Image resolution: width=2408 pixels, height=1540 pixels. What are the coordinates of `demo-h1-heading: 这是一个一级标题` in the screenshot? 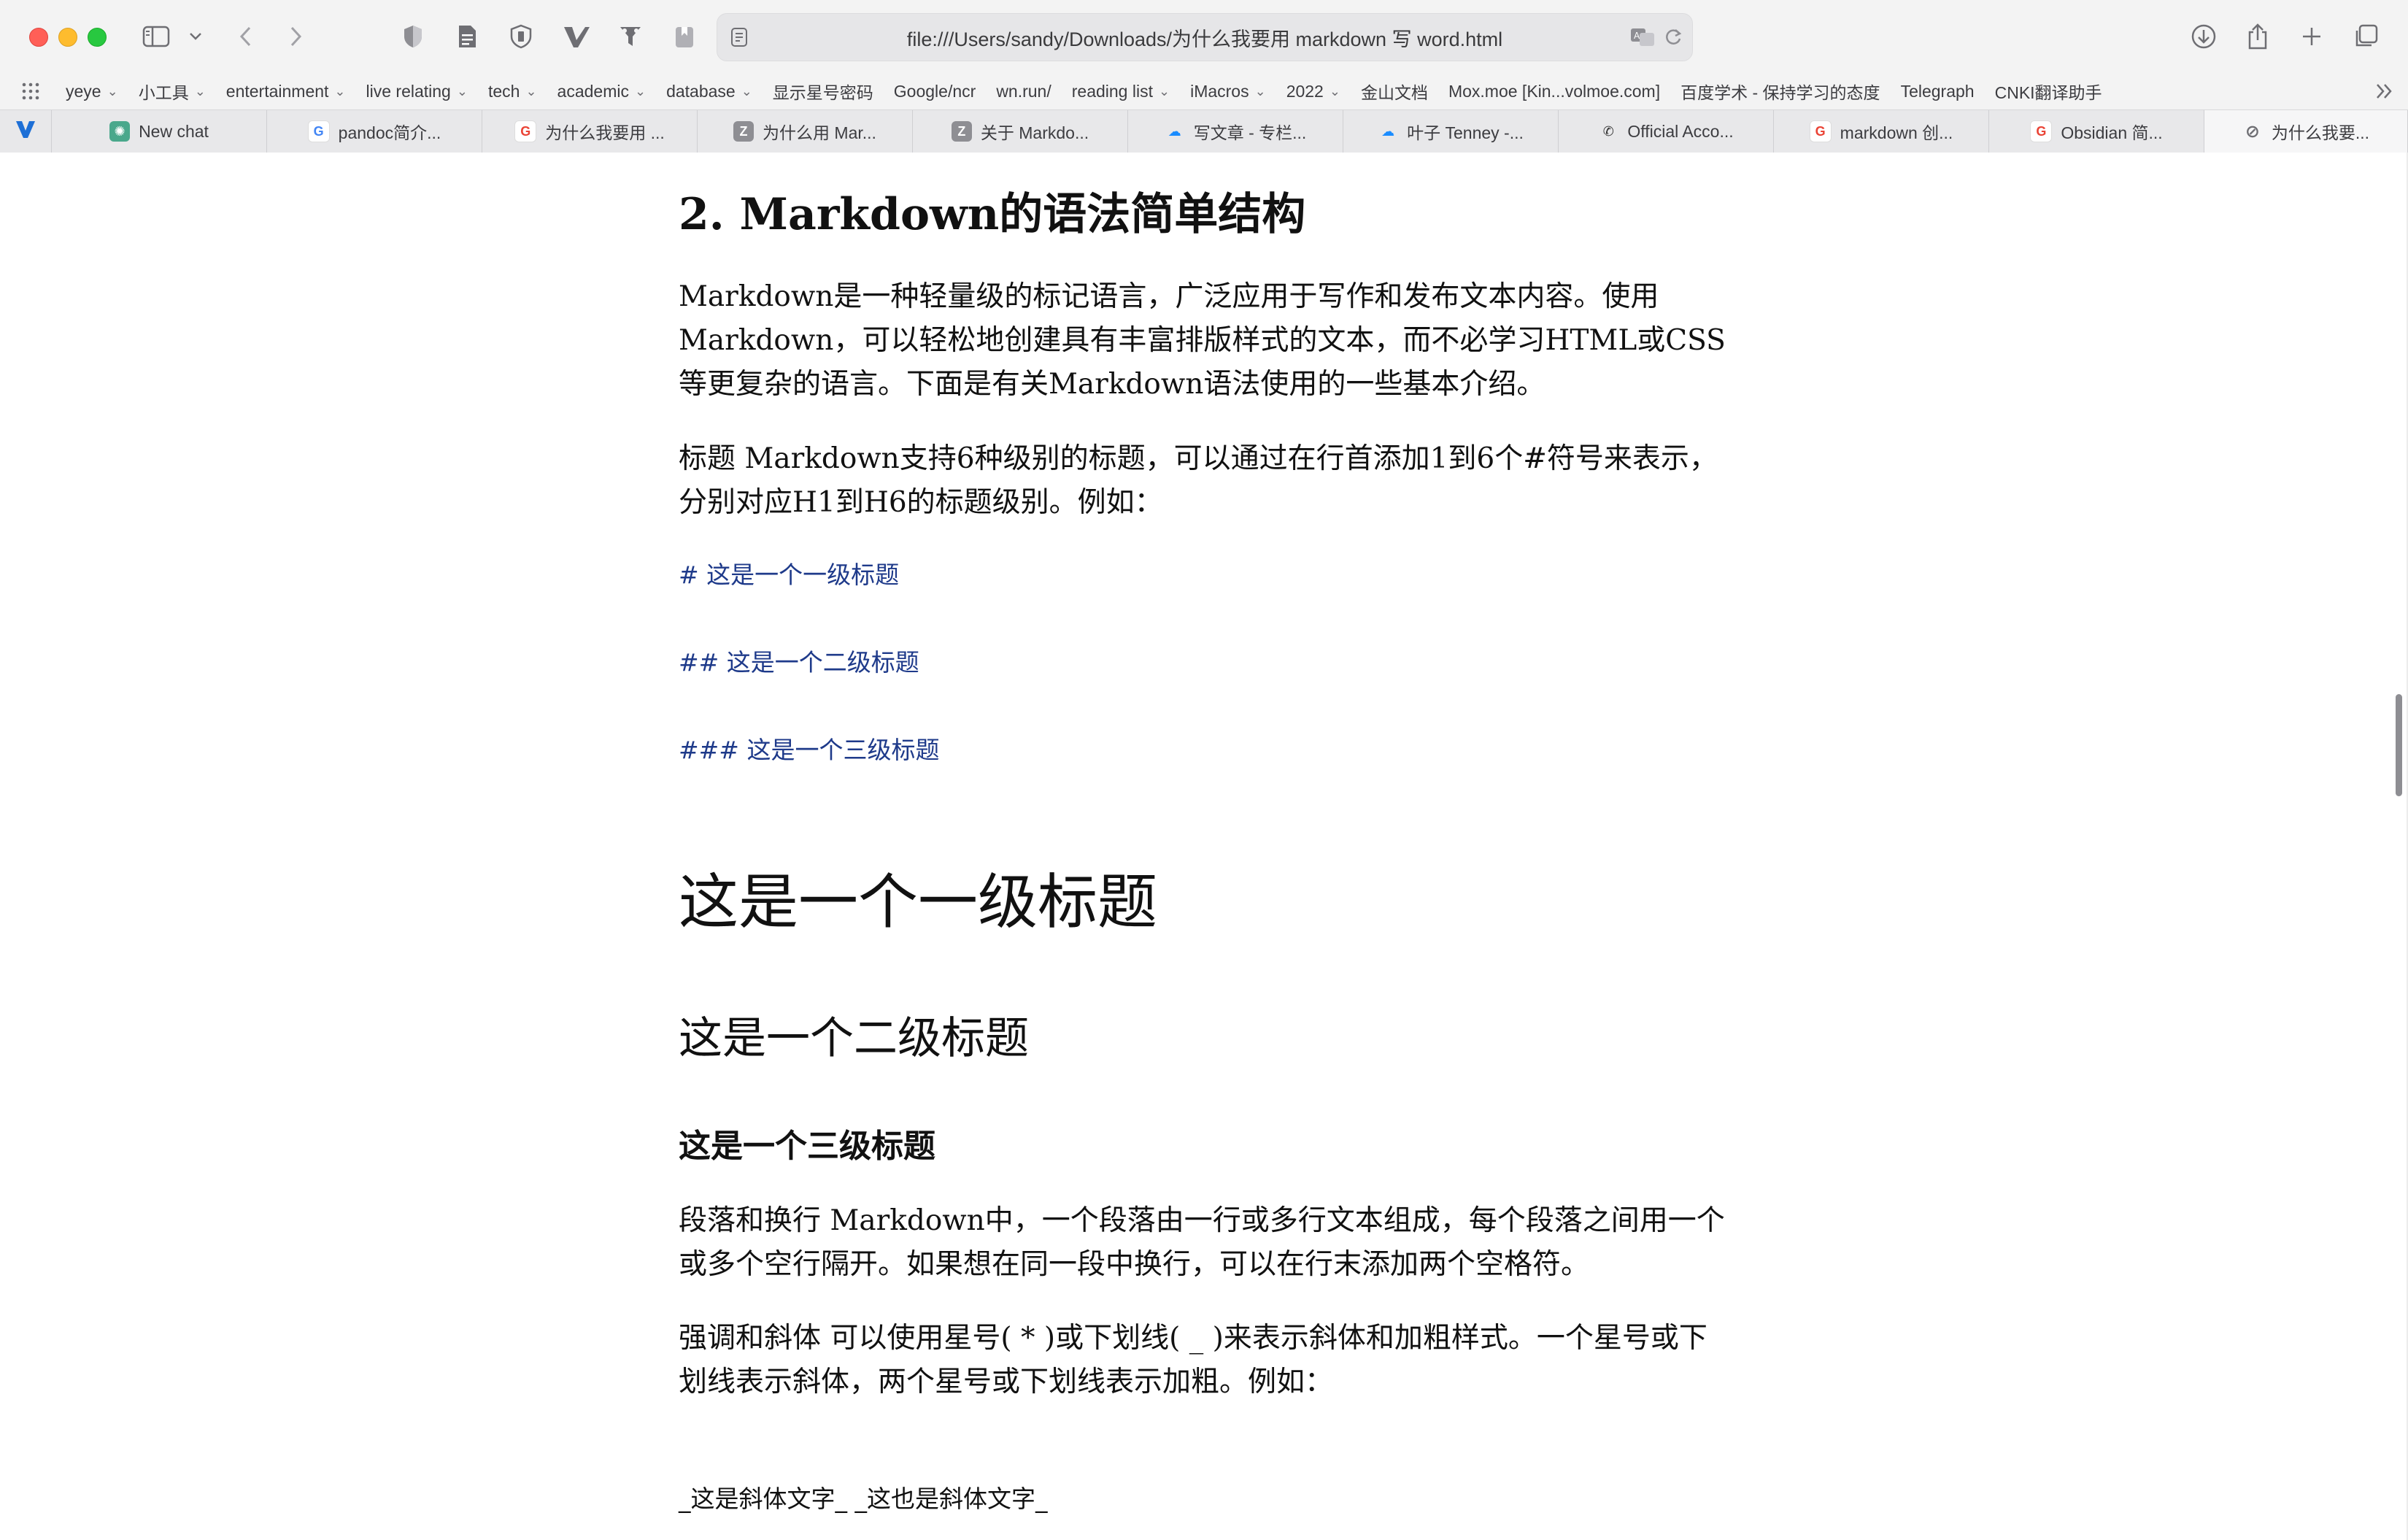 It's located at (918, 902).